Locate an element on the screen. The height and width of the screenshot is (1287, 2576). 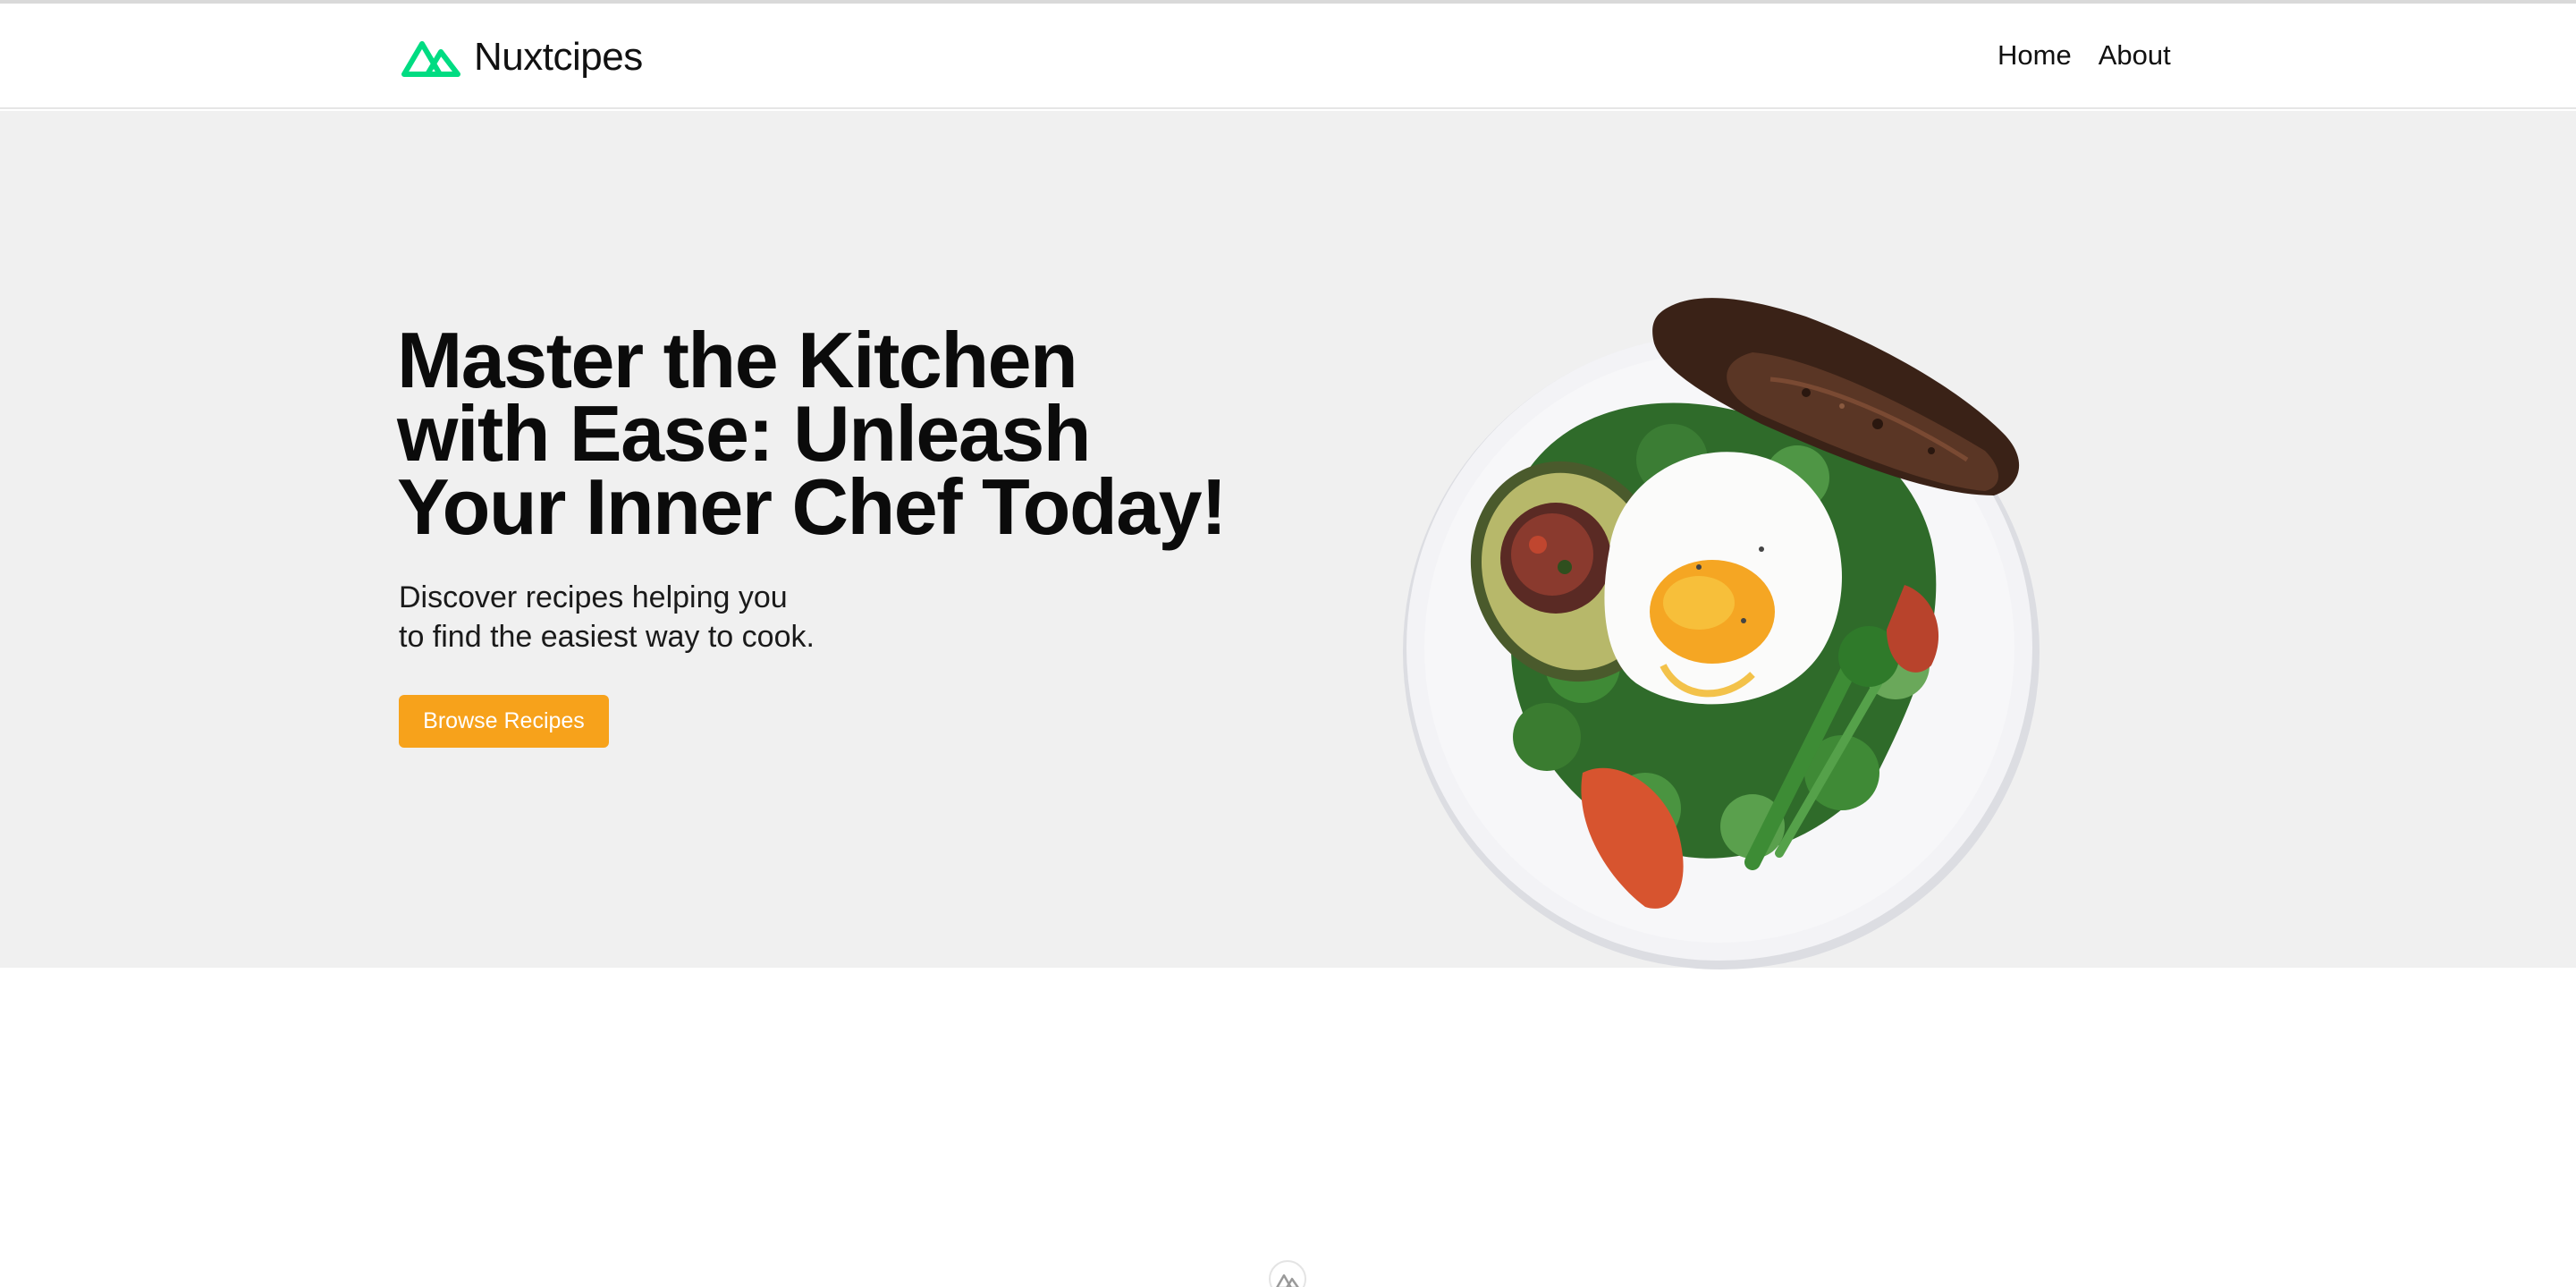
nav-home-link: Home is located at coordinates (2034, 55).